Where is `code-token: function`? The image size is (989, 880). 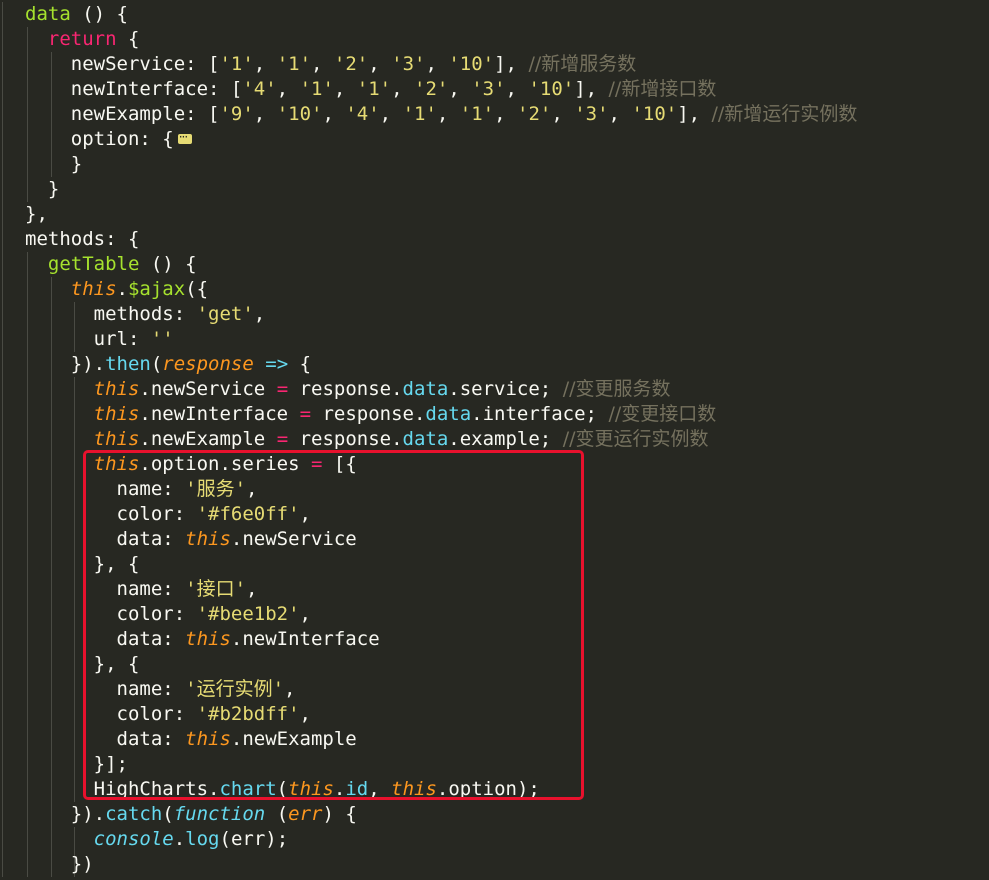 code-token: function is located at coordinates (219, 814).